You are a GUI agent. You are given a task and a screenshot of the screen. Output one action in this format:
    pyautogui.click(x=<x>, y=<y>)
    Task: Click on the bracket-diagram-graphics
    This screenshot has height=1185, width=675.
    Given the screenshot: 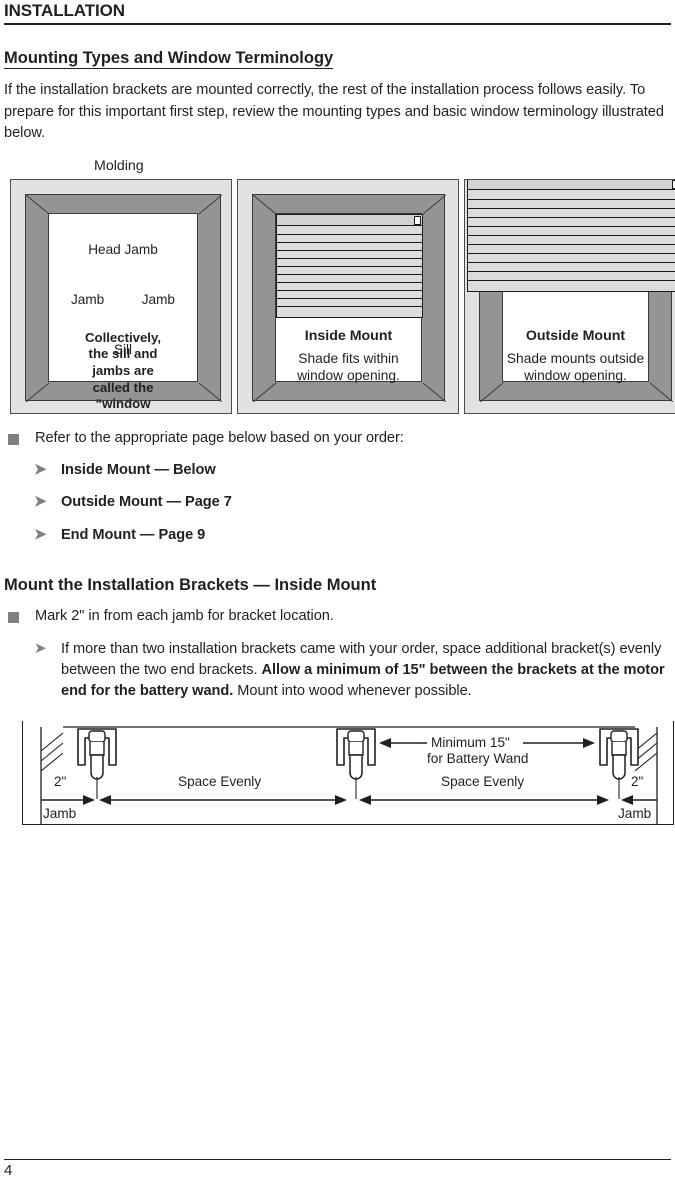 What is the action you would take?
    pyautogui.click(x=349, y=775)
    